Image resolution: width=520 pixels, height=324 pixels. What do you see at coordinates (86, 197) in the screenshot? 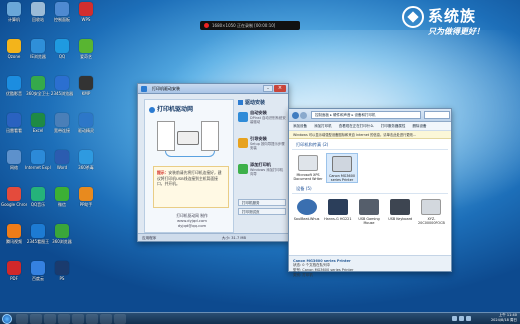
I see `desktop-icon: PP助手` at bounding box center [86, 197].